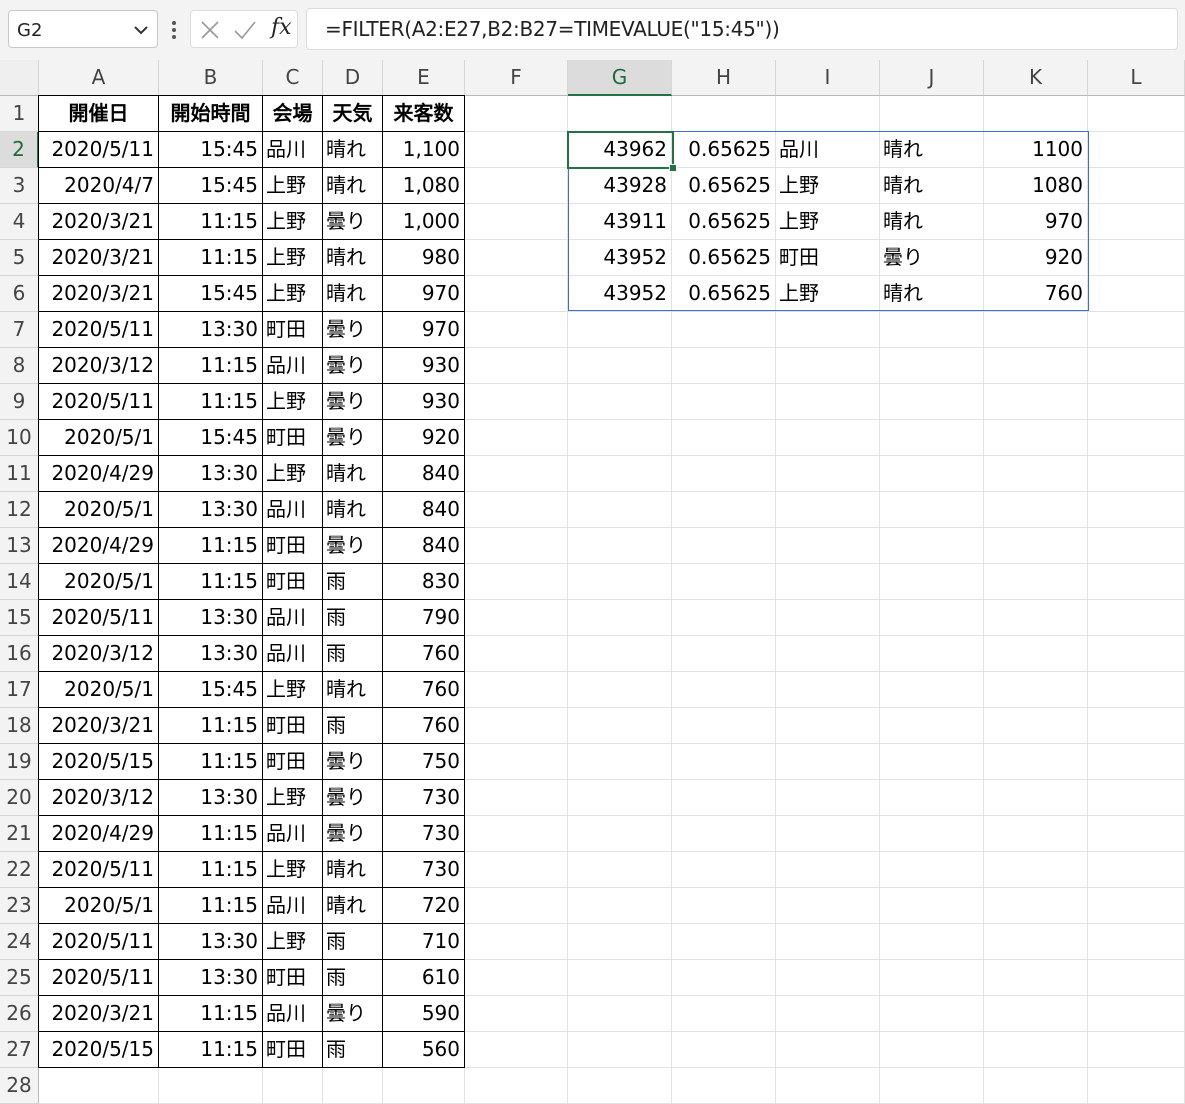 The width and height of the screenshot is (1185, 1104). What do you see at coordinates (99, 258) in the screenshot?
I see `cell-A5: 2020/3/21` at bounding box center [99, 258].